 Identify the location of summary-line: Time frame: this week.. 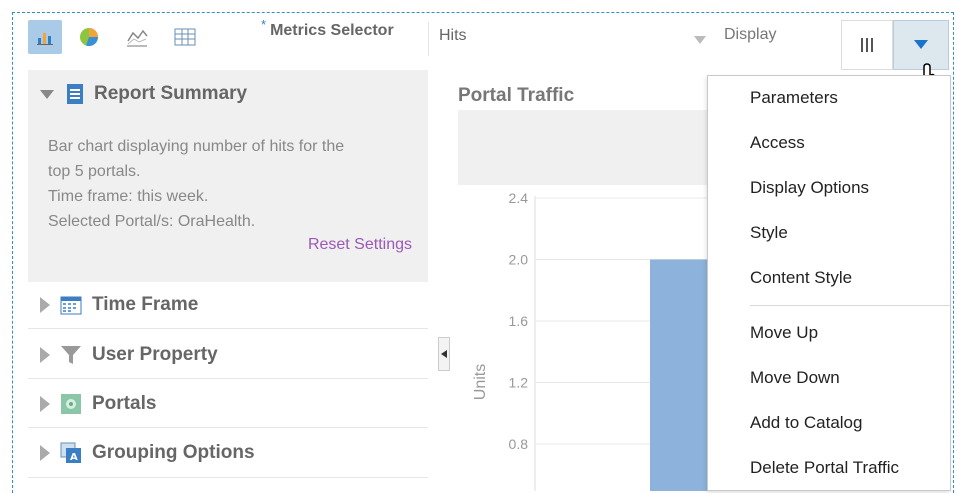
(128, 196).